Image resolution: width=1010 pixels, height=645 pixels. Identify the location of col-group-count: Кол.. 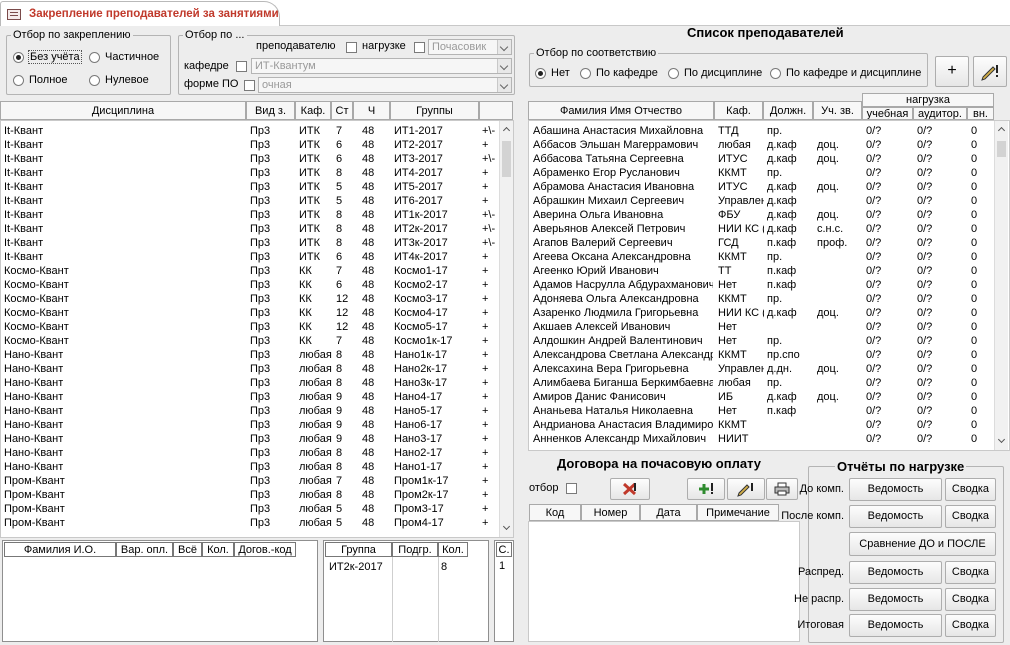
(453, 549).